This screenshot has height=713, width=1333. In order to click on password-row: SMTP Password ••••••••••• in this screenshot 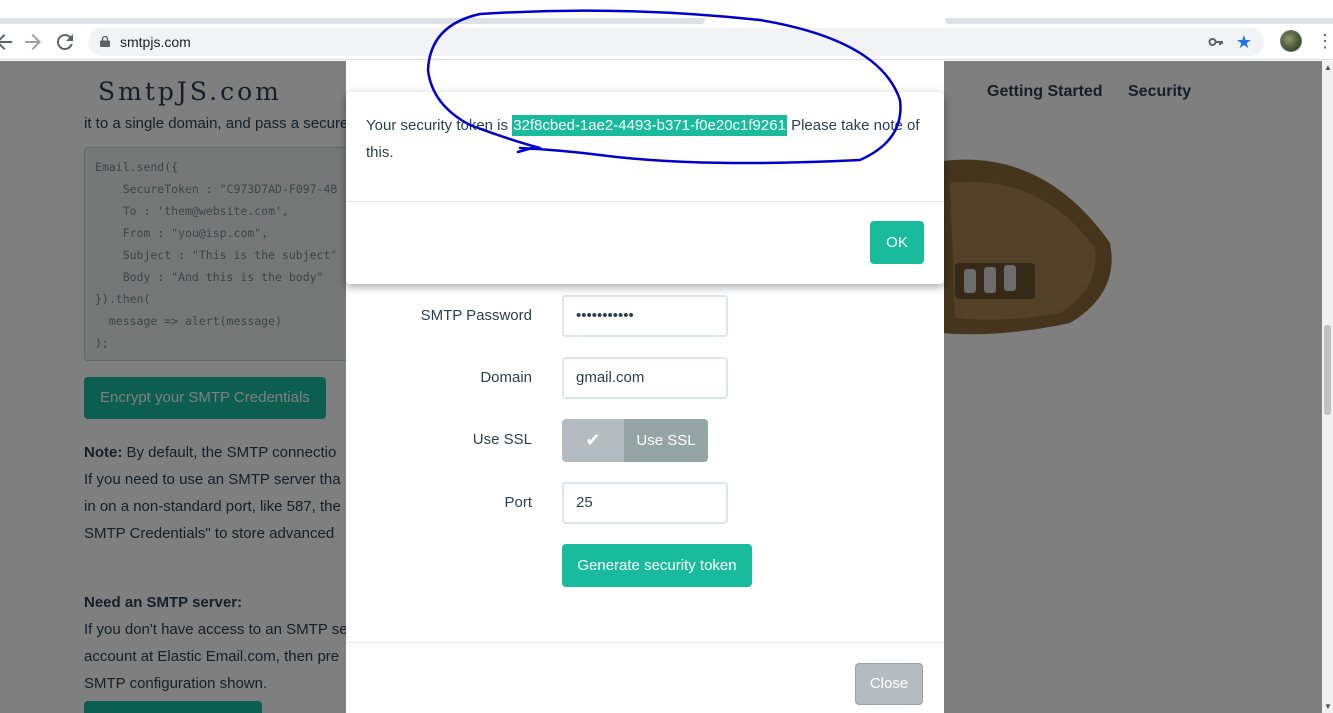, I will do `click(645, 316)`.